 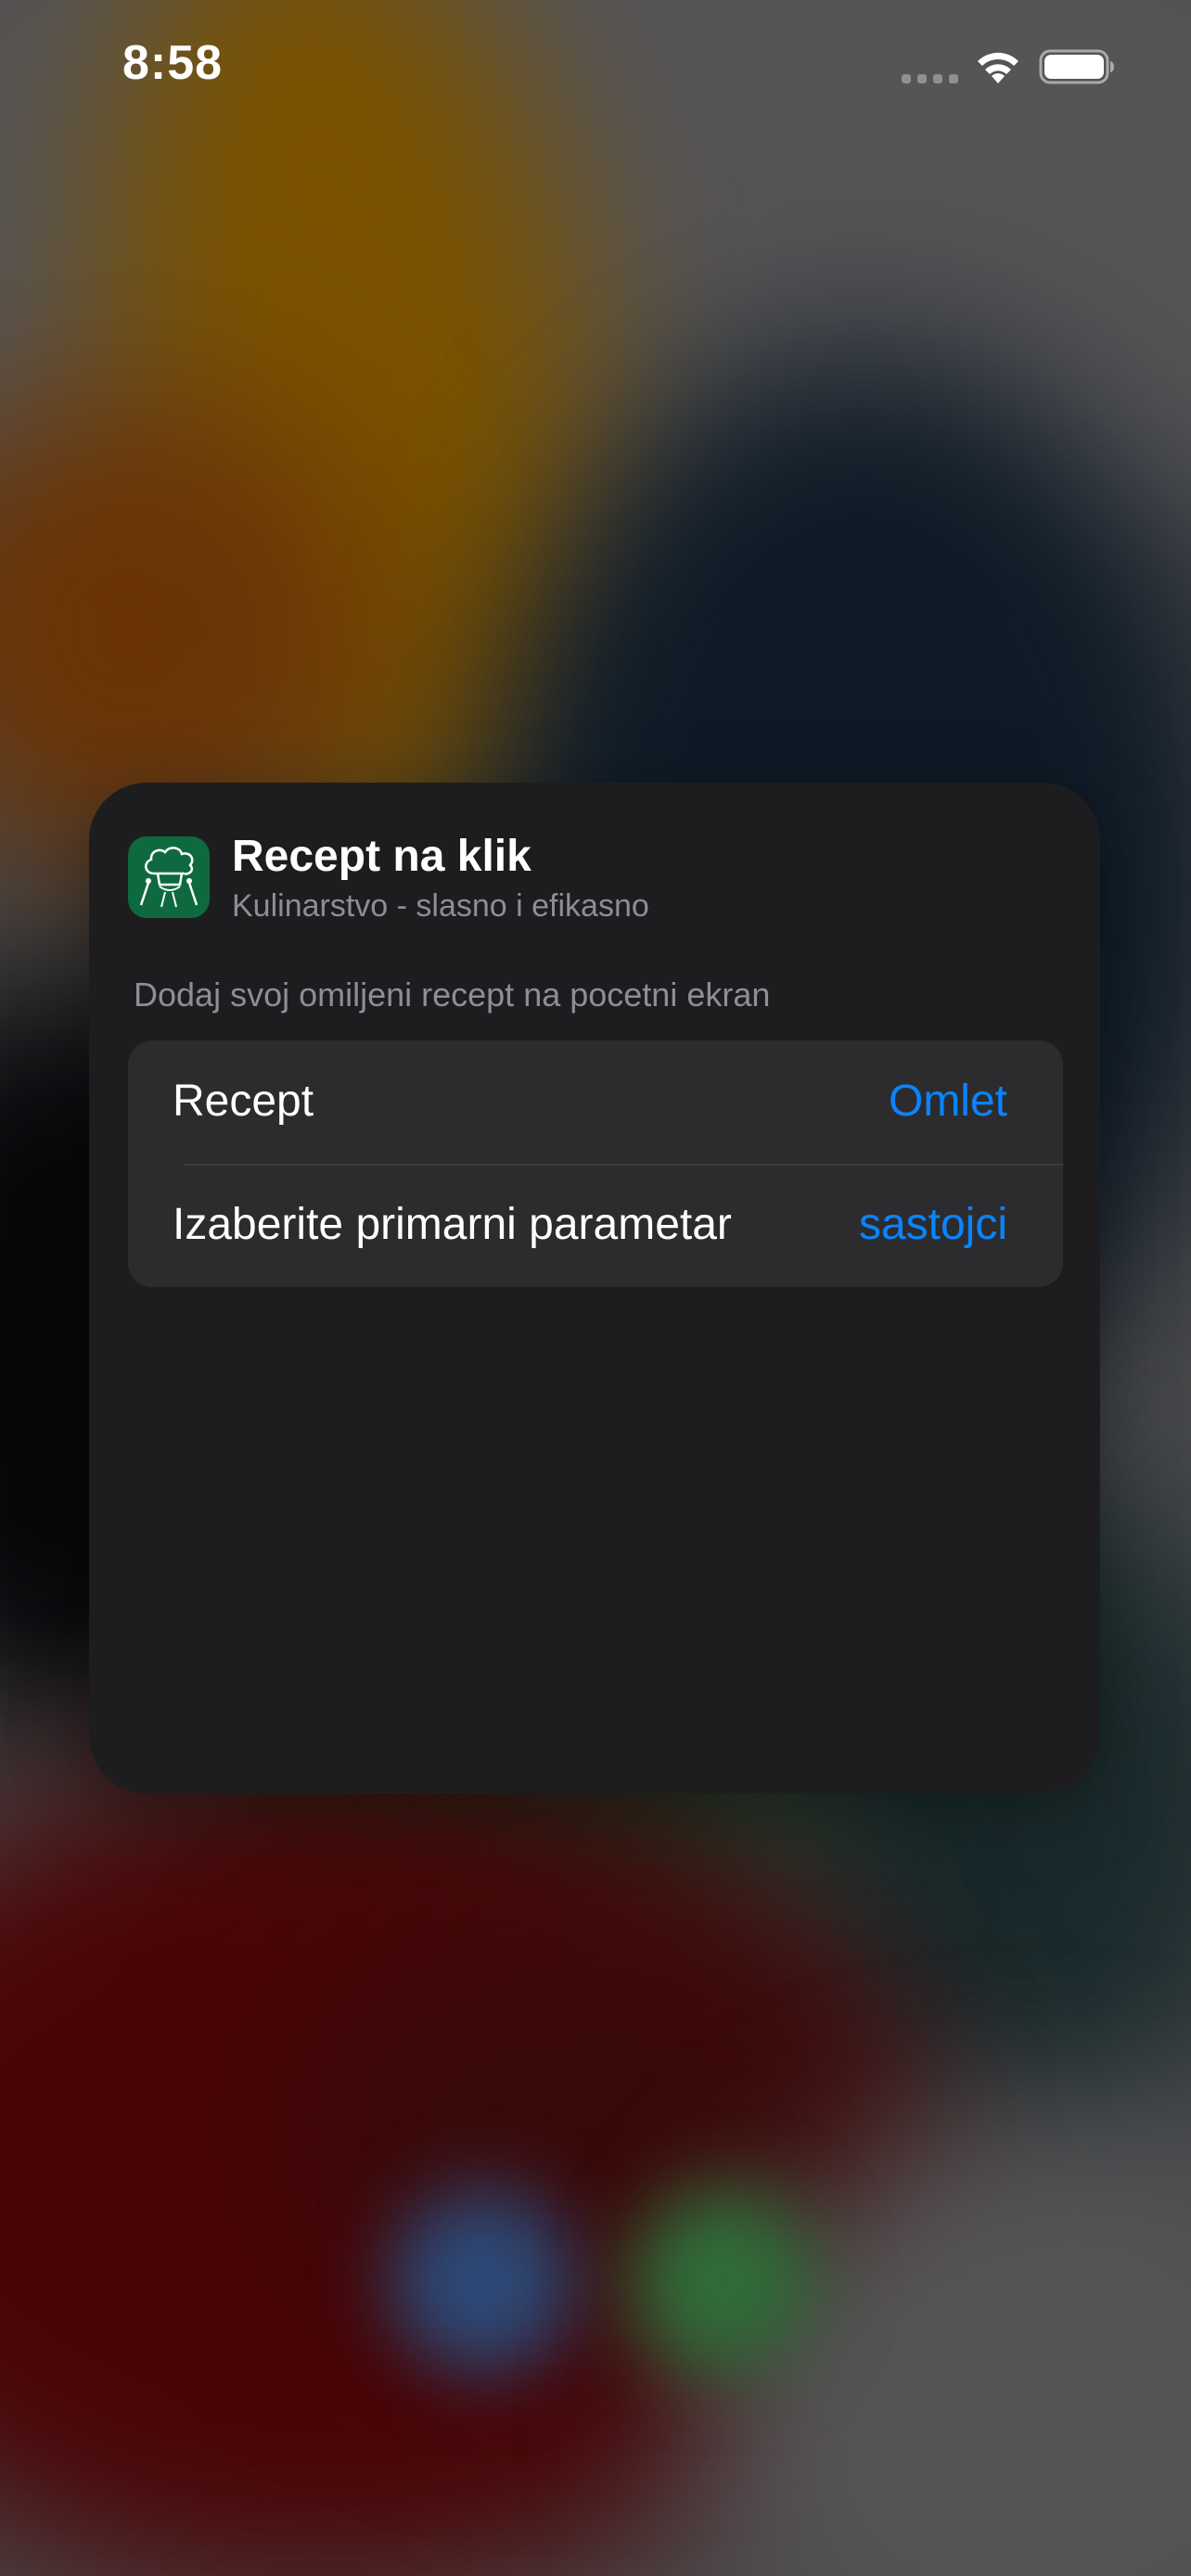 What do you see at coordinates (595, 1102) in the screenshot?
I see `param-row-recept: Recept Omlet` at bounding box center [595, 1102].